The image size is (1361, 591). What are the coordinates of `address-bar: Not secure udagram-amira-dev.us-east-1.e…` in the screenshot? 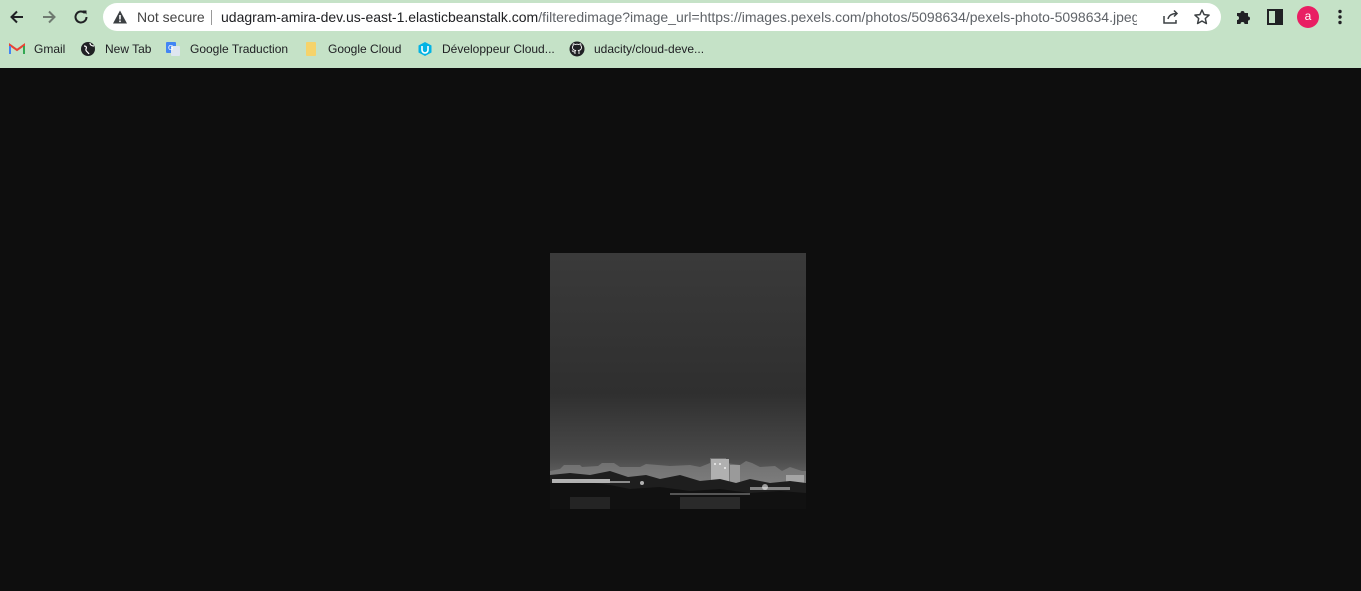 It's located at (662, 17).